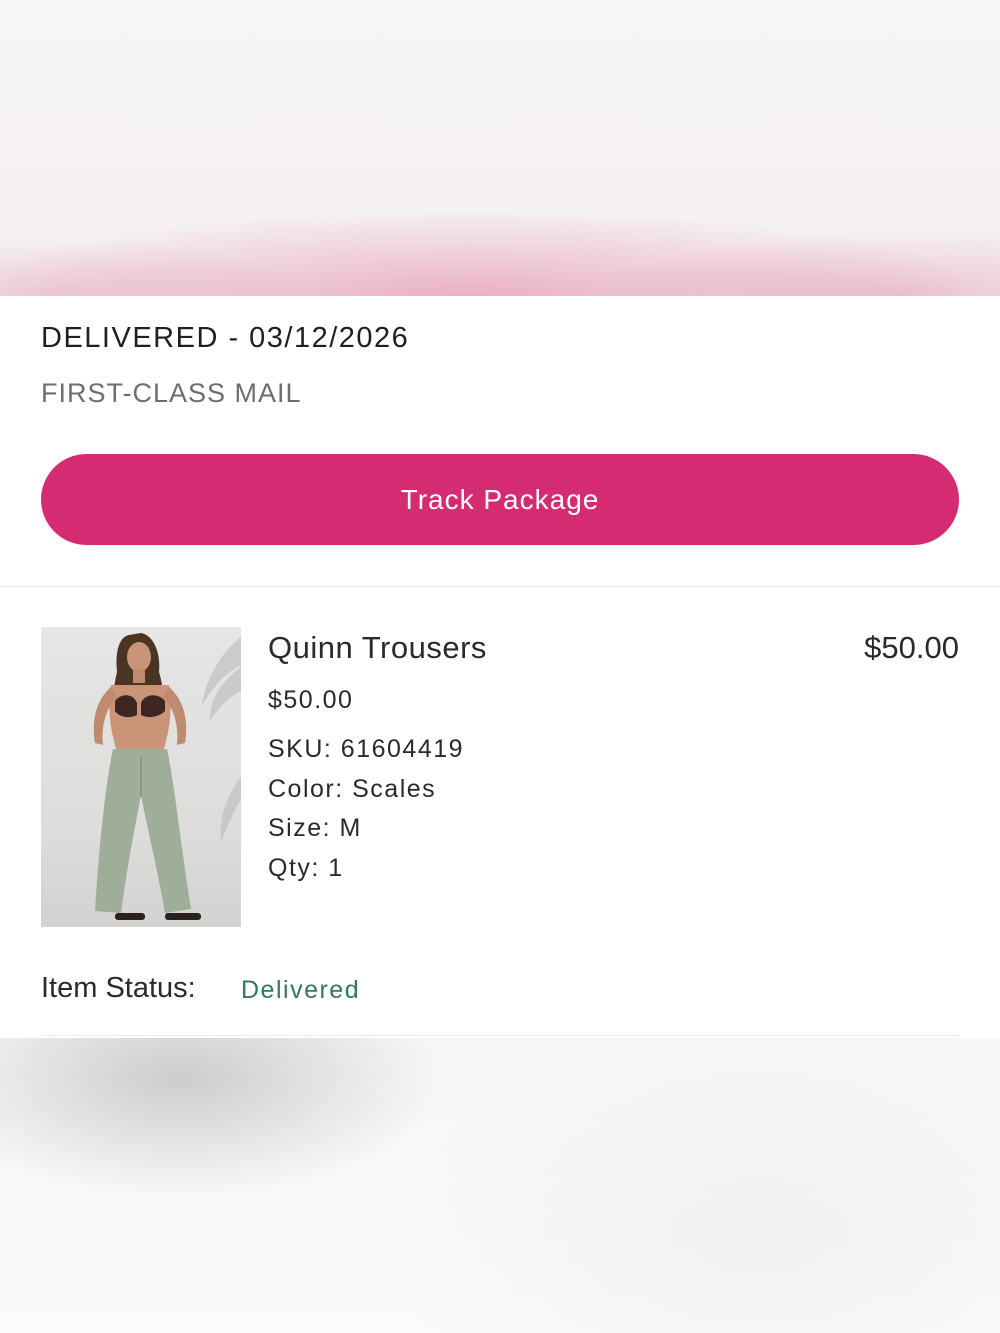 Image resolution: width=1000 pixels, height=1333 pixels. I want to click on track-package-button: Track Package, so click(500, 499).